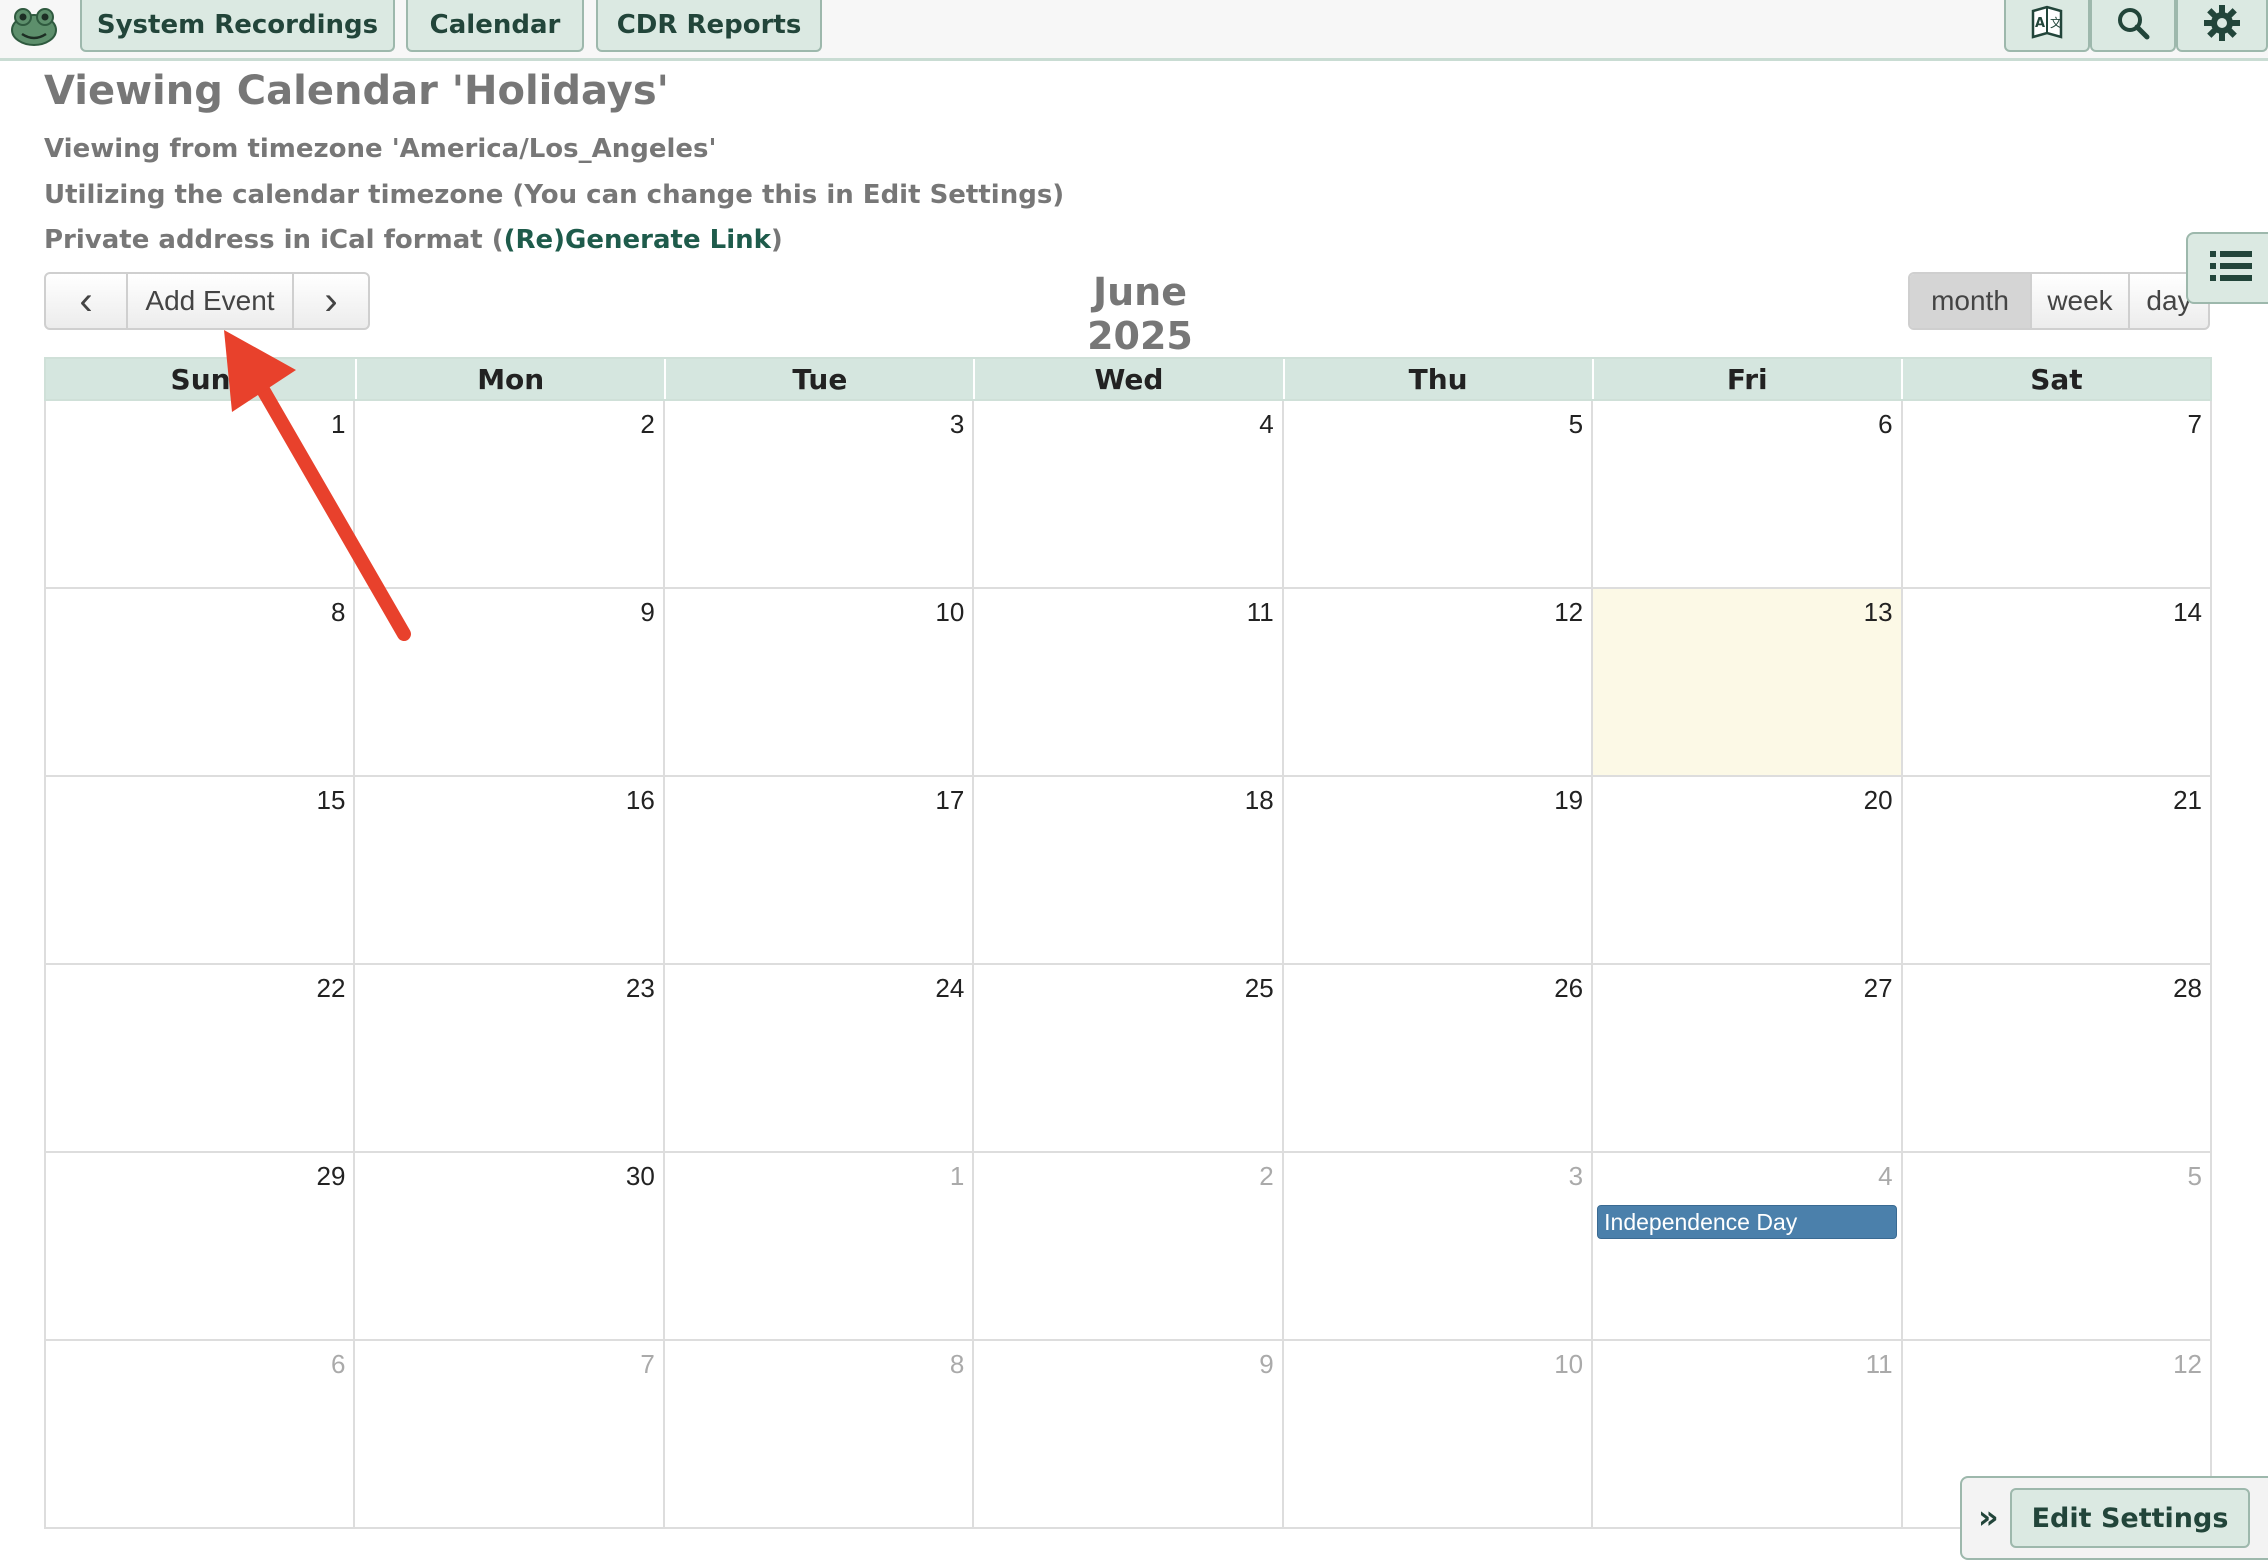  I want to click on day-cell: 27, so click(1748, 1059).